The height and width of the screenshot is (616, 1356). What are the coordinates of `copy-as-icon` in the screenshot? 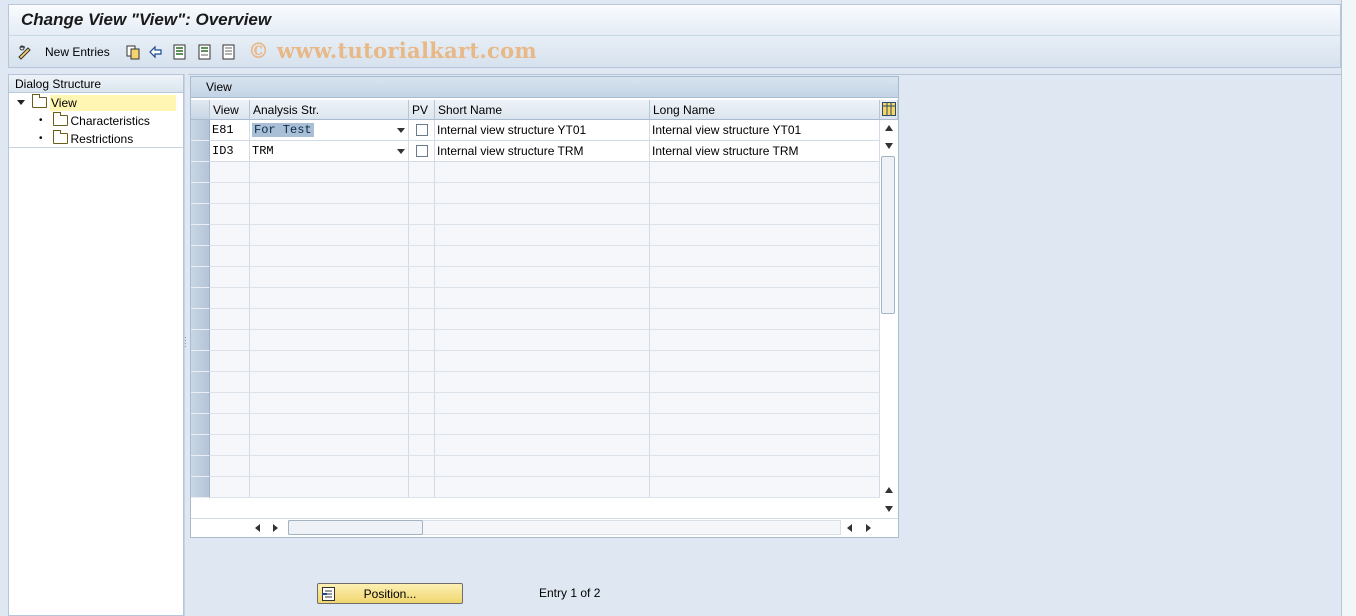 It's located at (133, 52).